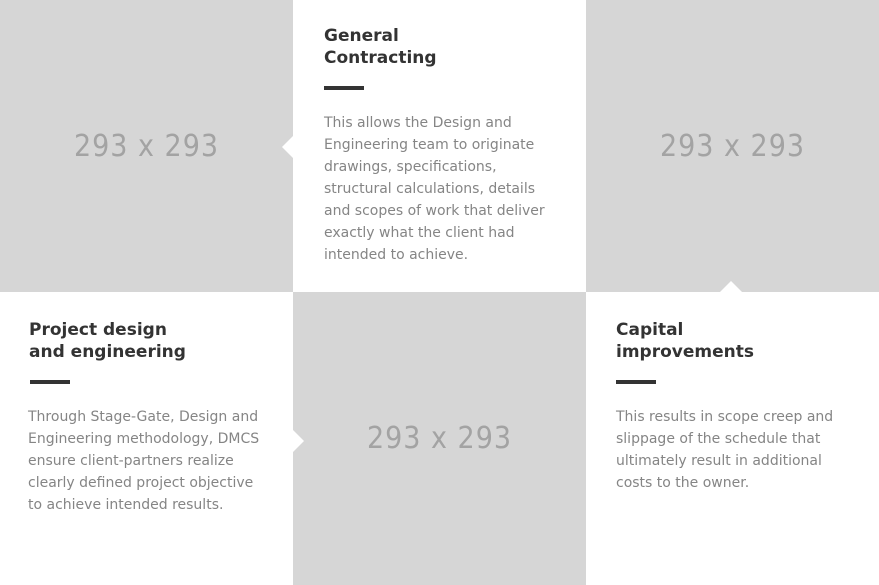 The image size is (879, 585). Describe the element at coordinates (735, 341) in the screenshot. I see `card-title: Capital improvements` at that location.